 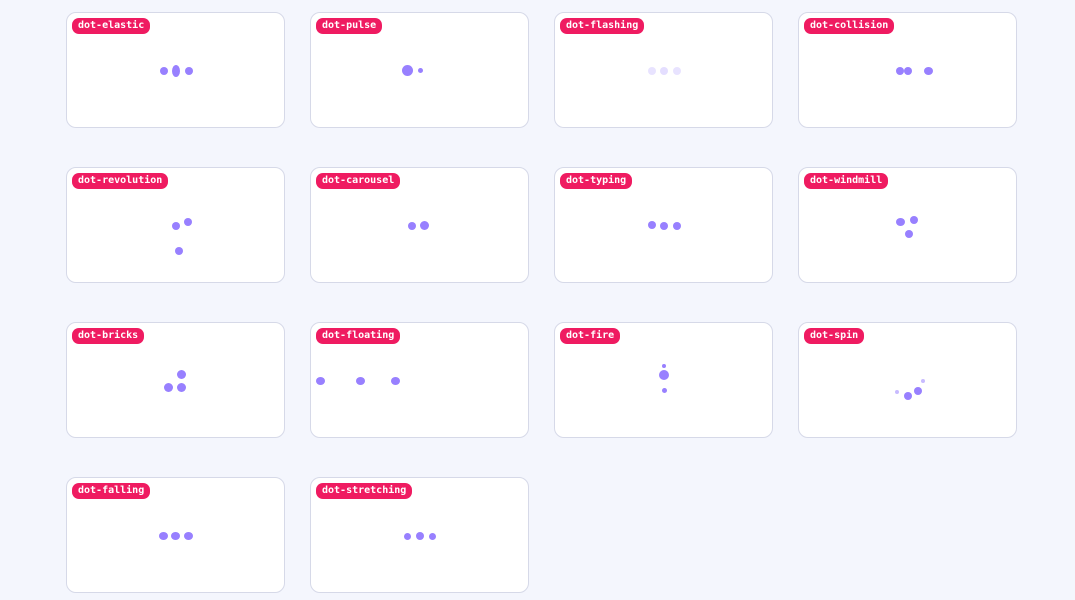 I want to click on dot-falling-loader, so click(x=176, y=536).